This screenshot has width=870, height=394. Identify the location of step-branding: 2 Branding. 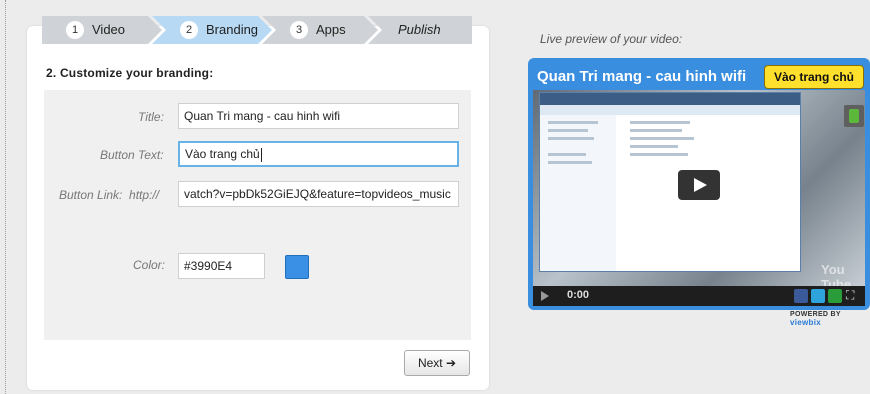
(212, 30).